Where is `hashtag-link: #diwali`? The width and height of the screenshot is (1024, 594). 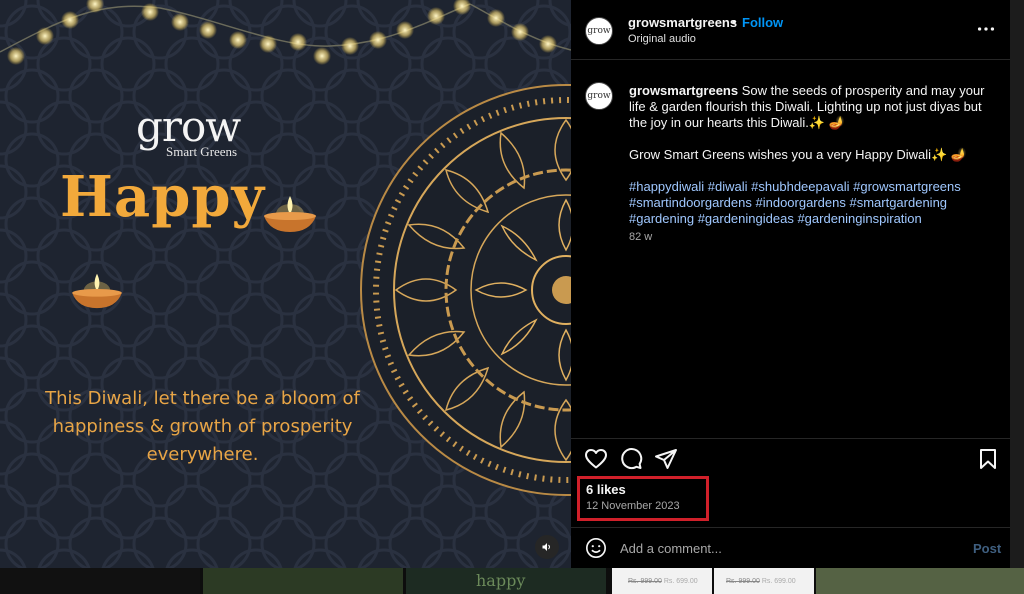
hashtag-link: #diwali is located at coordinates (728, 186).